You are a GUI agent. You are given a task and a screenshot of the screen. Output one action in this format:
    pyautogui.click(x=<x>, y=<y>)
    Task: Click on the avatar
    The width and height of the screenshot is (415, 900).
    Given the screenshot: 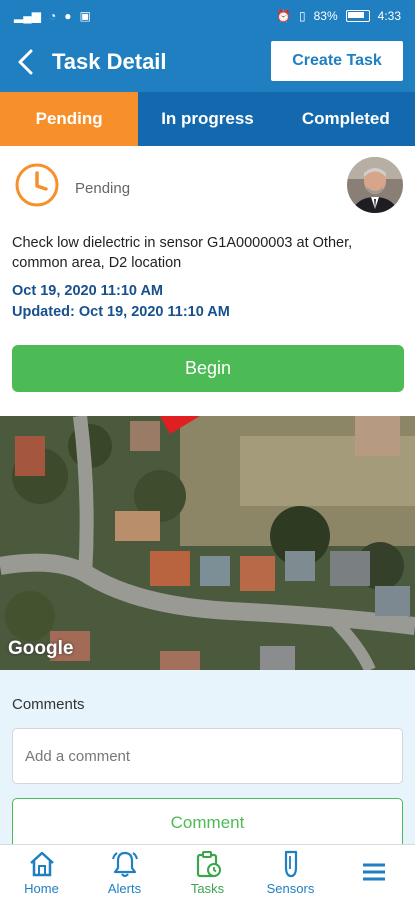 What is the action you would take?
    pyautogui.click(x=375, y=185)
    